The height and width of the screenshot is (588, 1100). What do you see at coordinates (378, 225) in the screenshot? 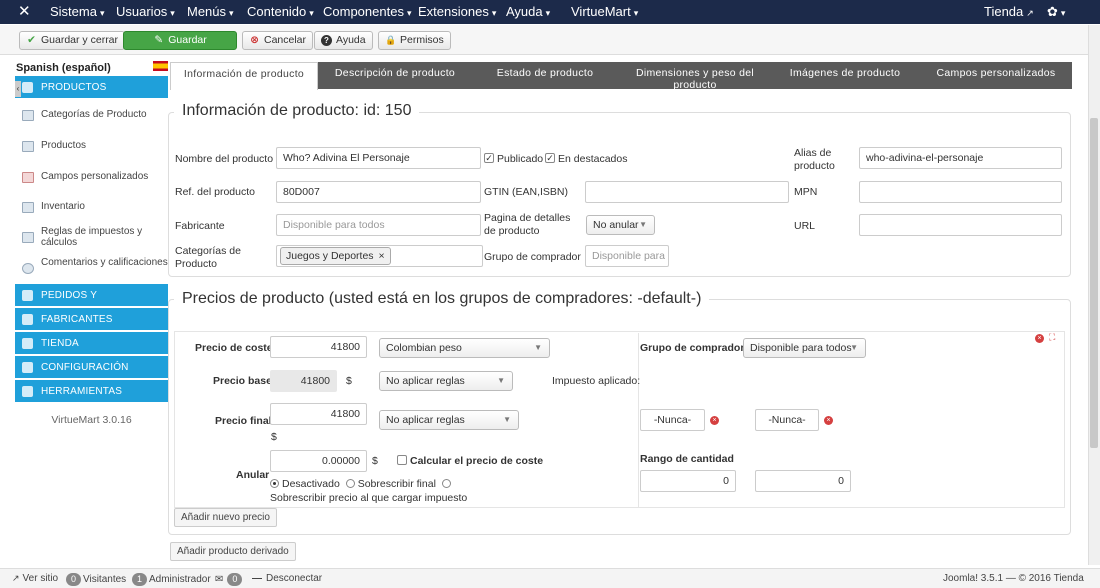
I see `manufacturer-select: Disponible para todos` at bounding box center [378, 225].